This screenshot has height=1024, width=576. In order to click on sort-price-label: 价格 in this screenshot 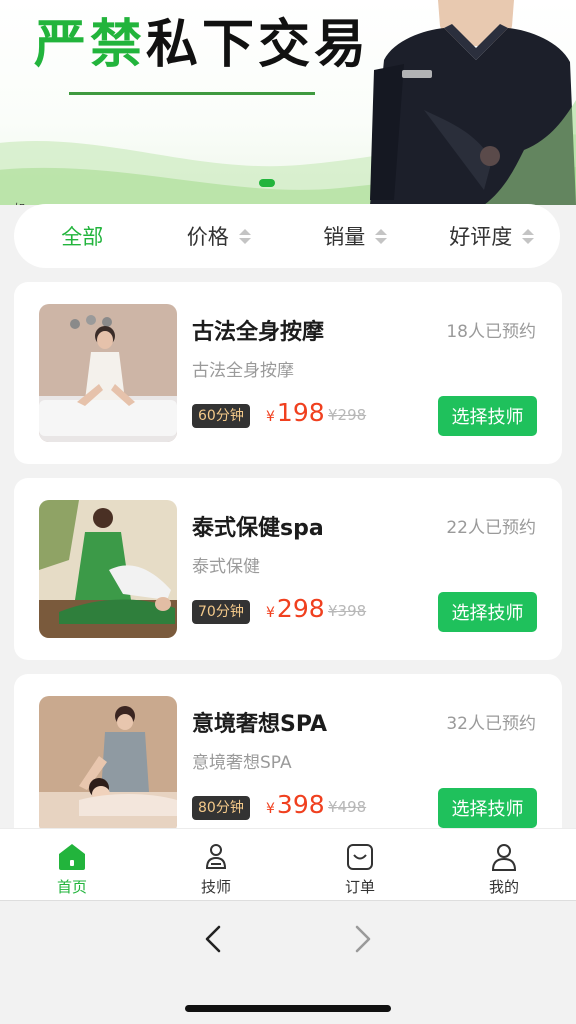, I will do `click(207, 237)`.